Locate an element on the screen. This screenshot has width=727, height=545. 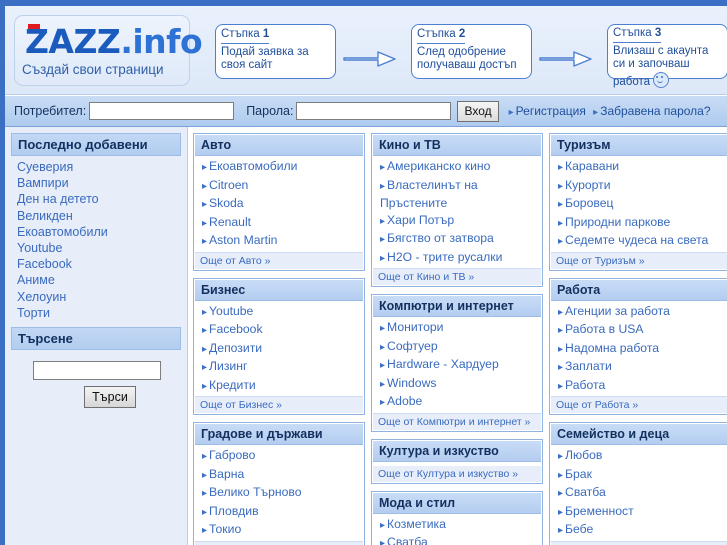
list-item: Бременност is located at coordinates (642, 512).